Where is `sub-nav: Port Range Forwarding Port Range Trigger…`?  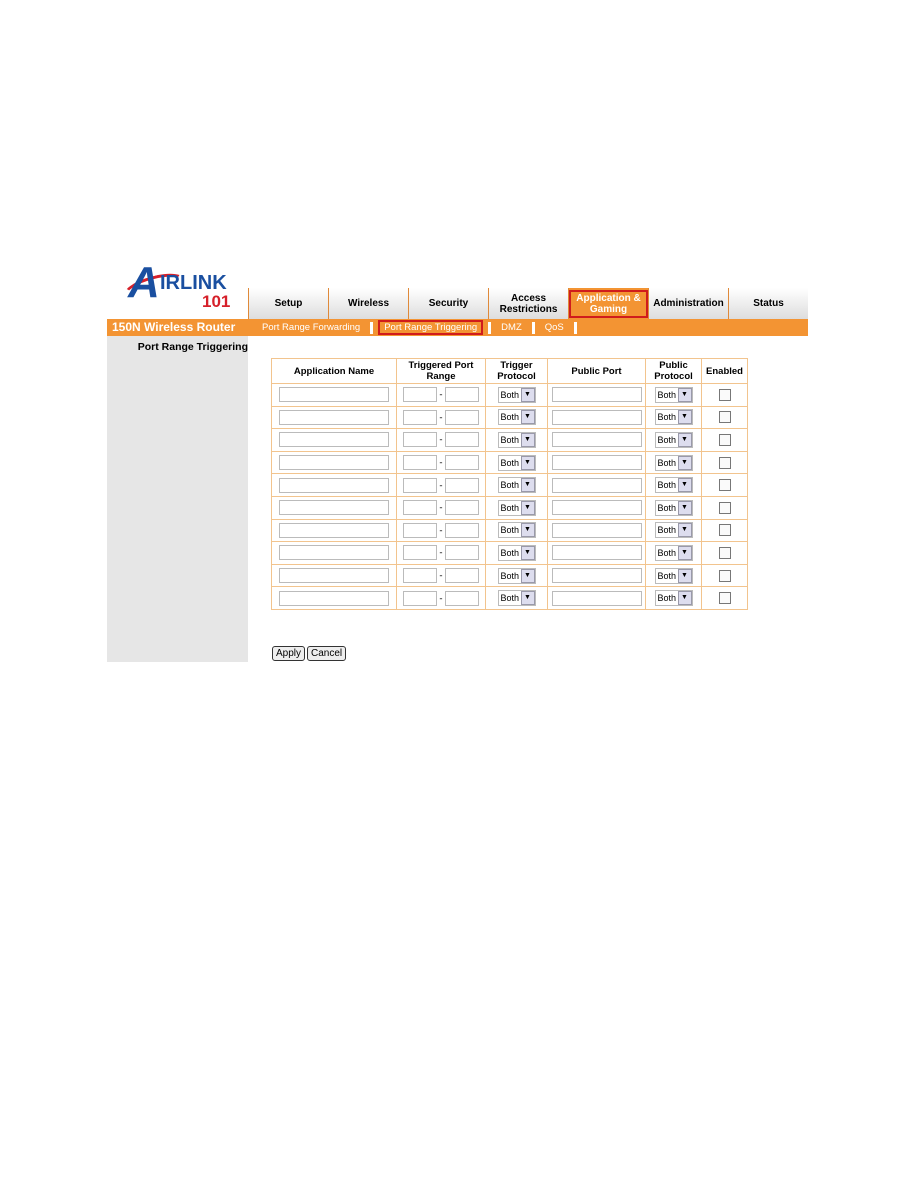
sub-nav: Port Range Forwarding Port Range Trigger… is located at coordinates (419, 327).